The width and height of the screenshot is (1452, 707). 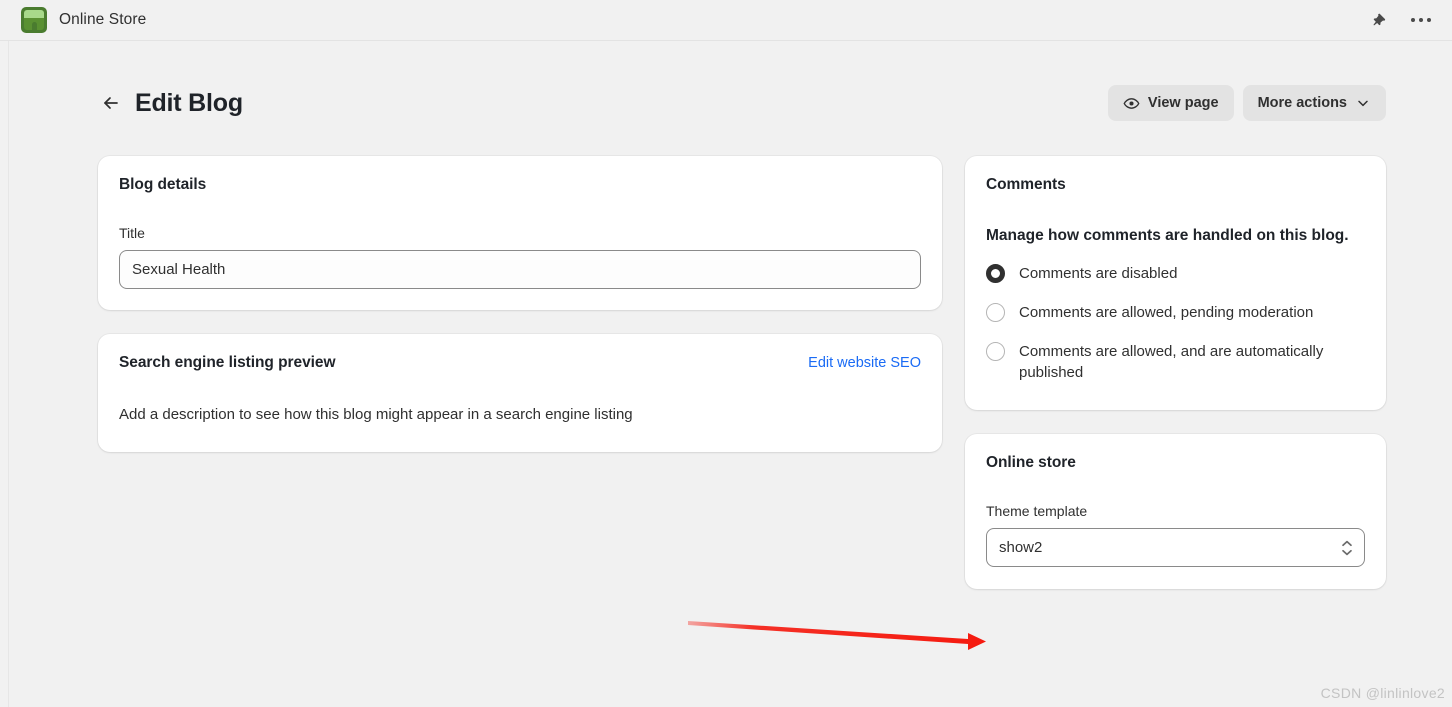 What do you see at coordinates (1377, 20) in the screenshot?
I see `pin-icon` at bounding box center [1377, 20].